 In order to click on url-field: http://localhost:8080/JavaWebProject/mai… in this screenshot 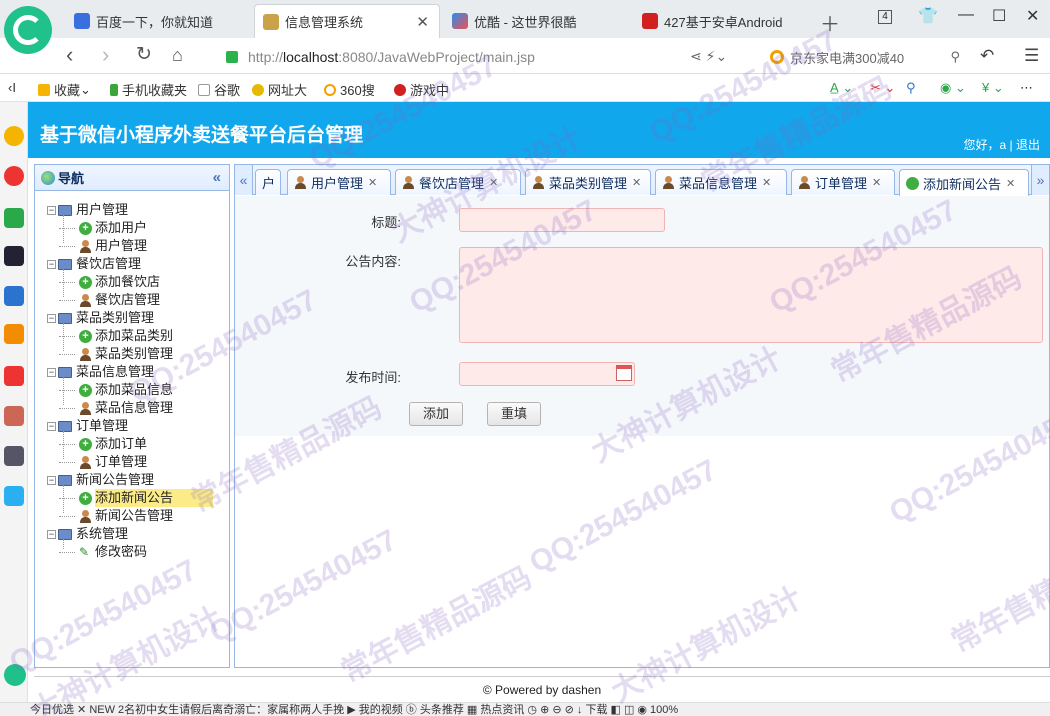, I will do `click(465, 57)`.